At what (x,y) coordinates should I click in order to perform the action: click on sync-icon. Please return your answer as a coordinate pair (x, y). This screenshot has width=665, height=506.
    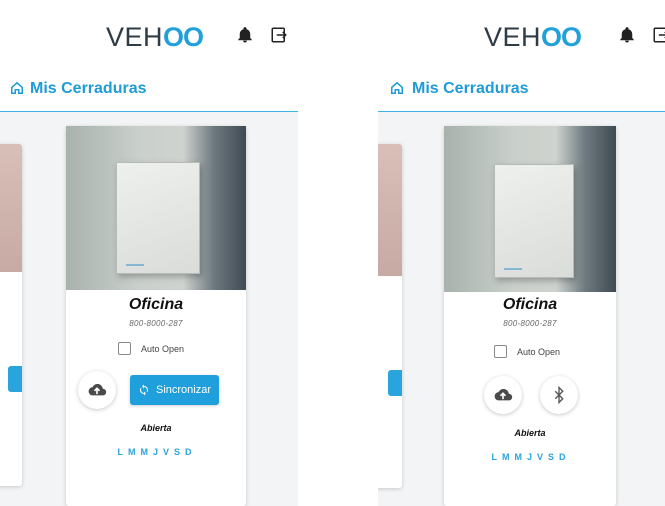
    Looking at the image, I should click on (144, 390).